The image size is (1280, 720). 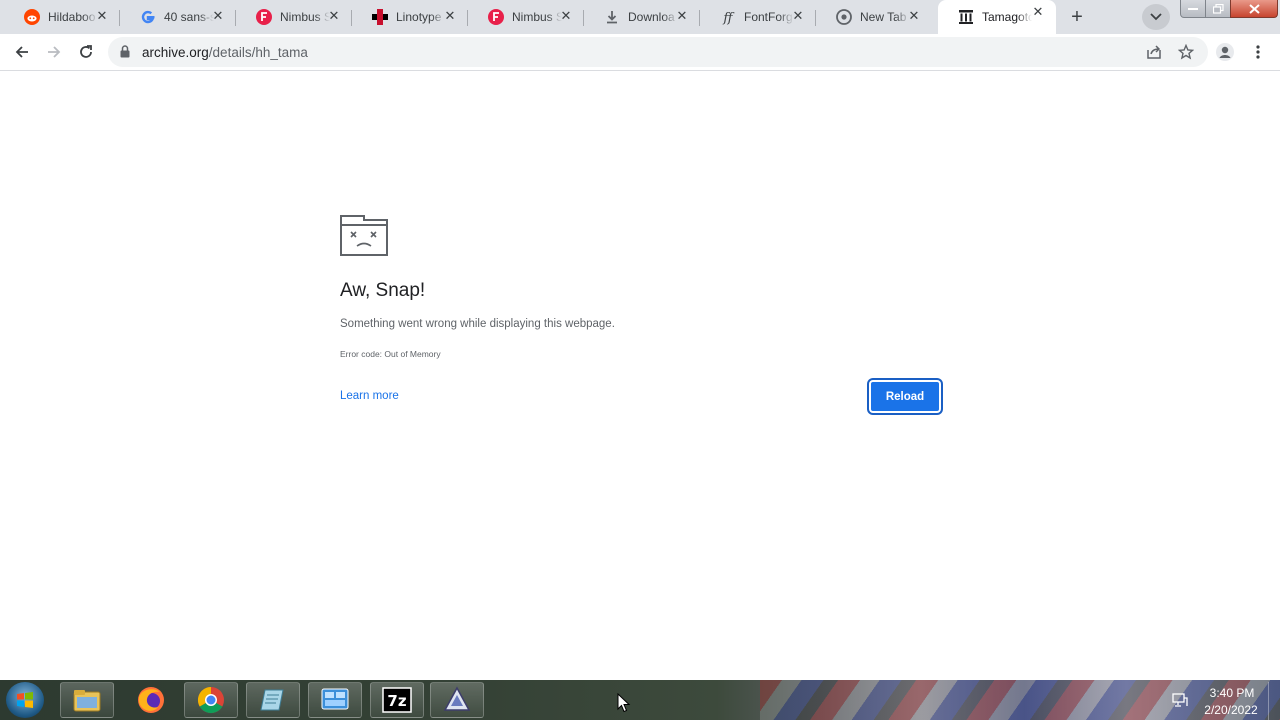 What do you see at coordinates (125, 51) in the screenshot?
I see `lock-icon` at bounding box center [125, 51].